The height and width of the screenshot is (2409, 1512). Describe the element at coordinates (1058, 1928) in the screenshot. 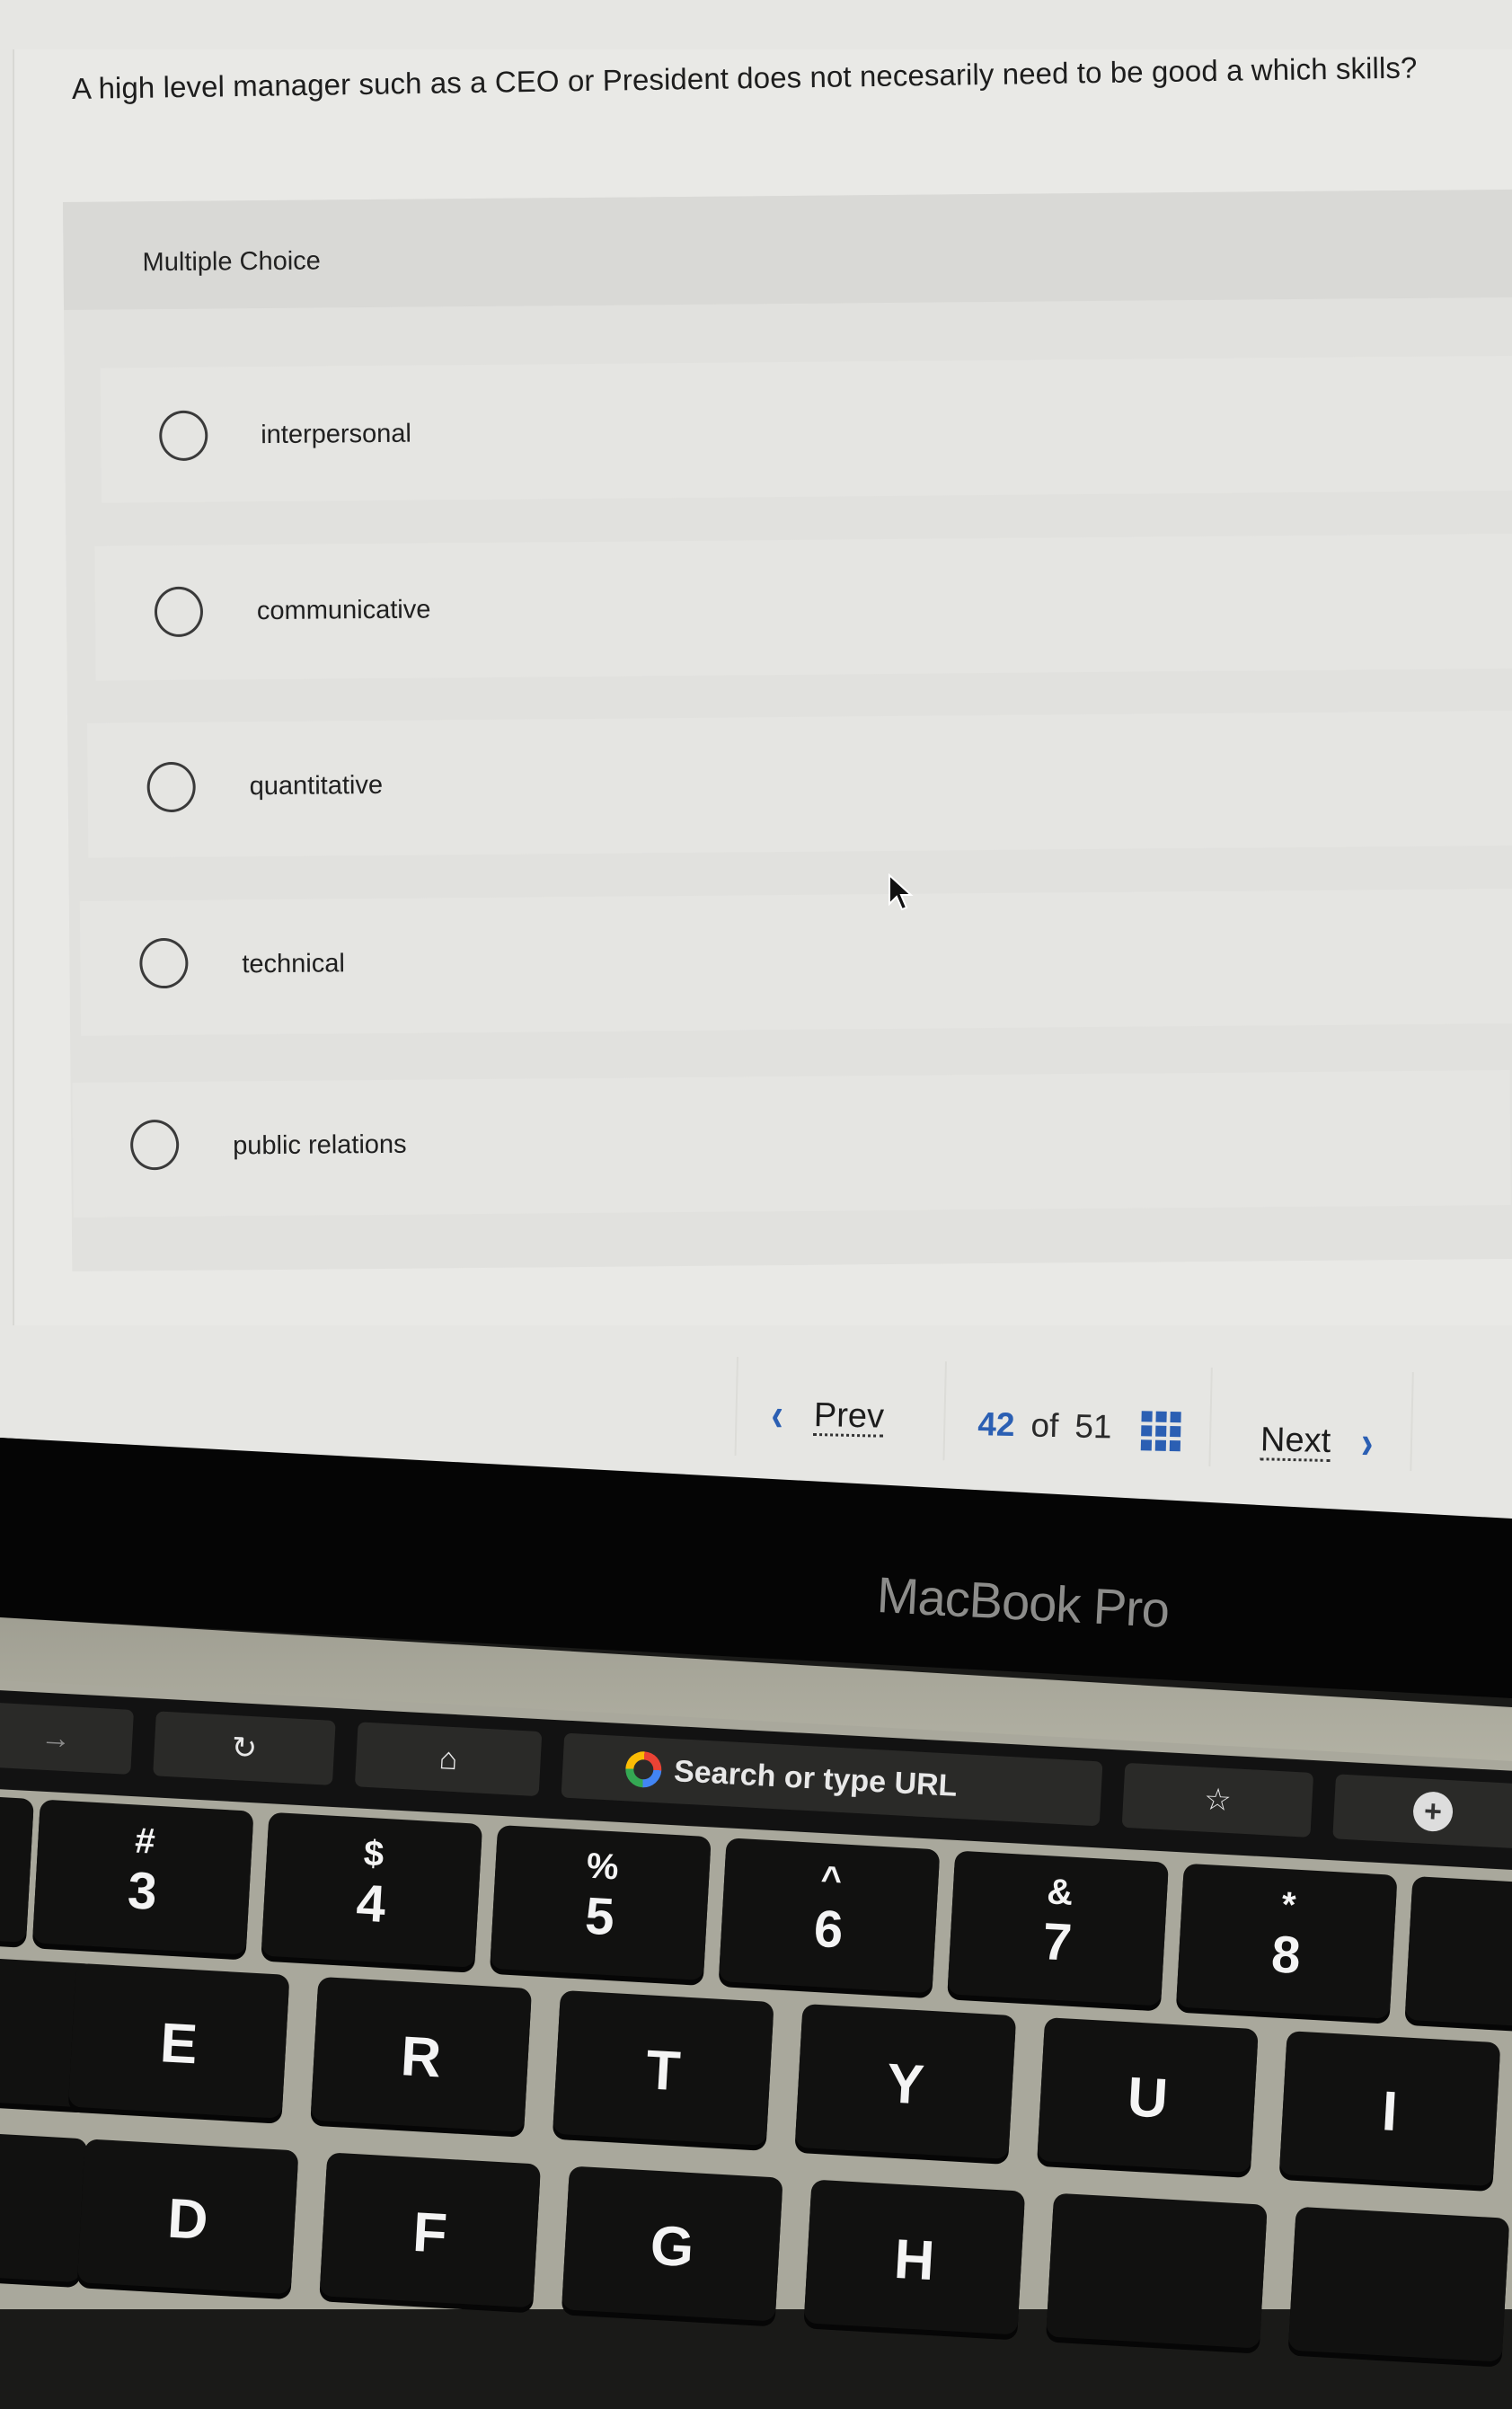

I see `key-7: & 7` at that location.